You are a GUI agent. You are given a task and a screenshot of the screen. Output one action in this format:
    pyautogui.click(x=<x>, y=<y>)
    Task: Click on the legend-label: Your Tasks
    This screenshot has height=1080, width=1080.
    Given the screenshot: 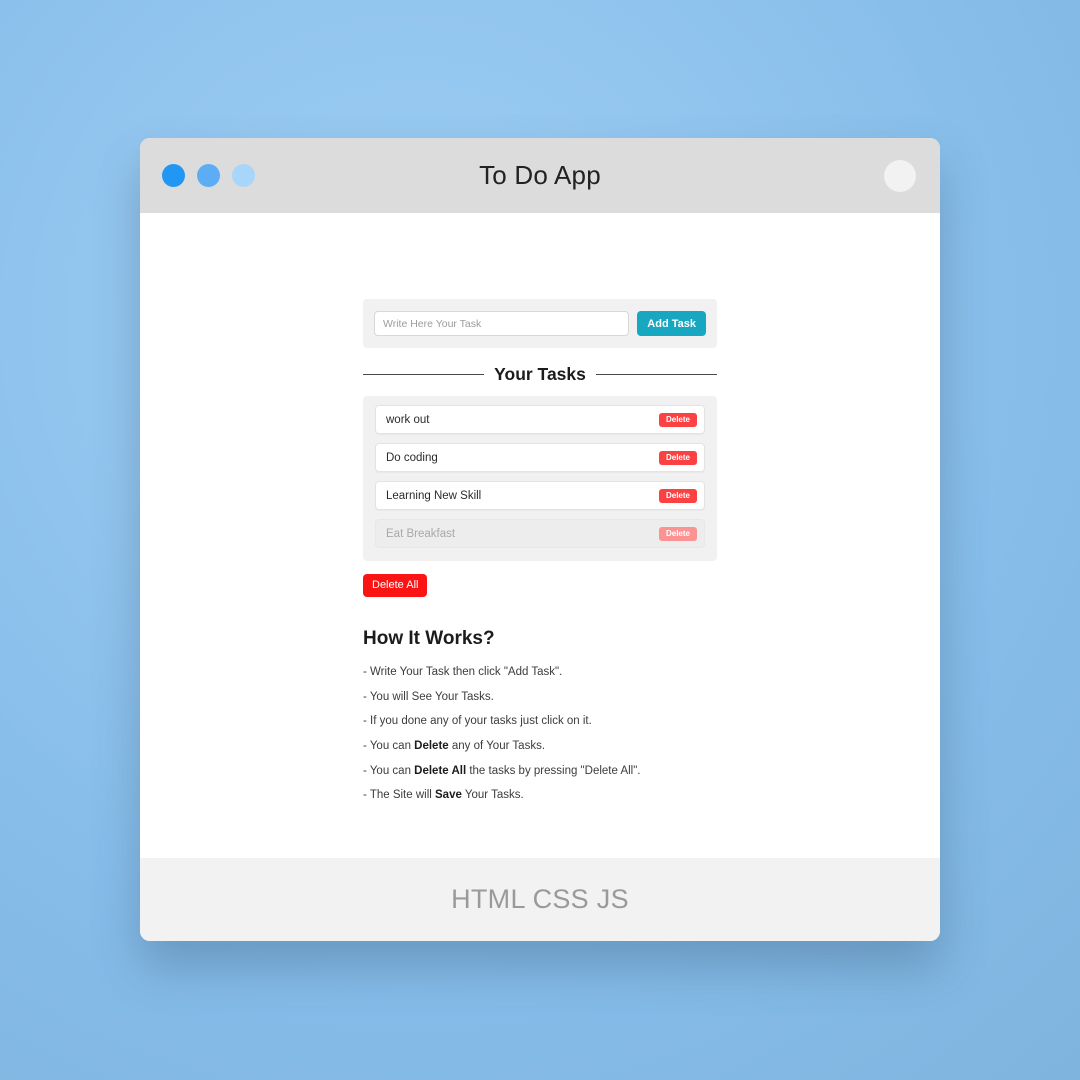 What is the action you would take?
    pyautogui.click(x=540, y=374)
    